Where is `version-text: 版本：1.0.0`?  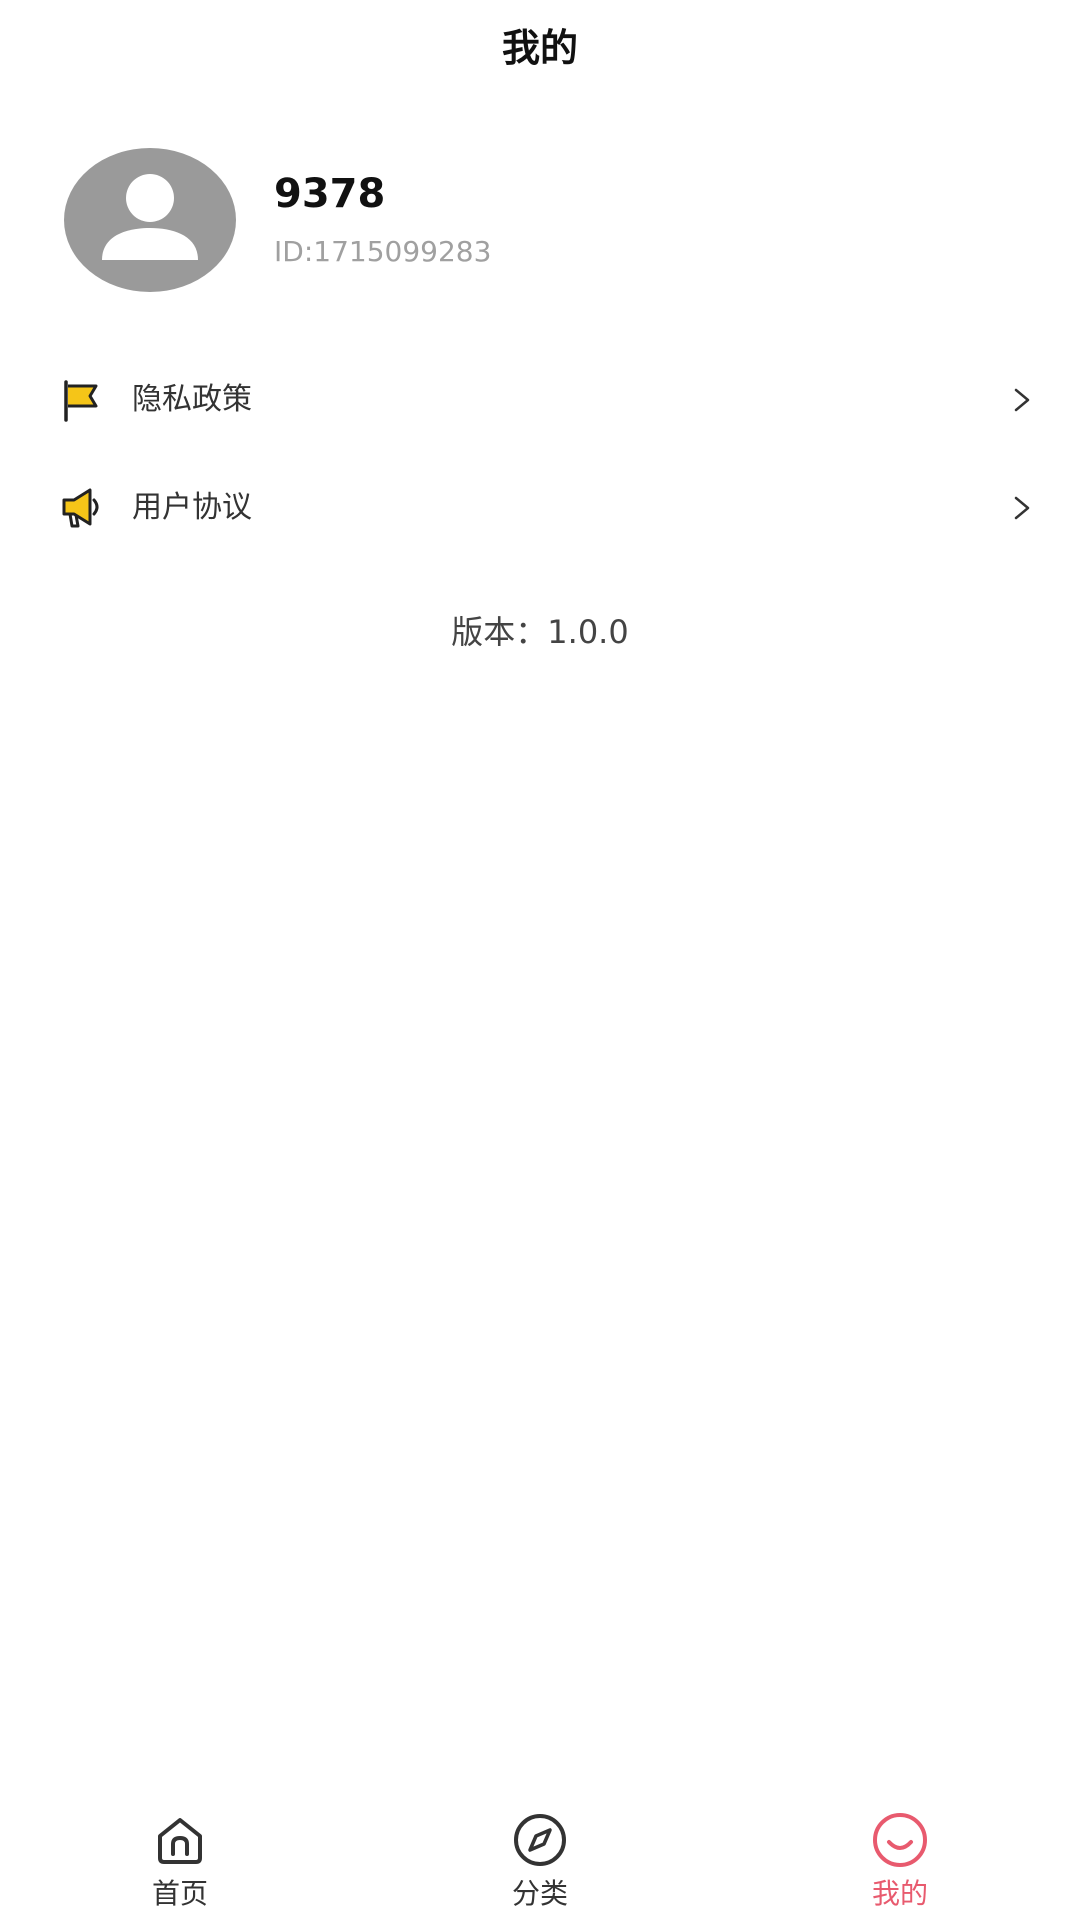
version-text: 版本：1.0.0 is located at coordinates (540, 632).